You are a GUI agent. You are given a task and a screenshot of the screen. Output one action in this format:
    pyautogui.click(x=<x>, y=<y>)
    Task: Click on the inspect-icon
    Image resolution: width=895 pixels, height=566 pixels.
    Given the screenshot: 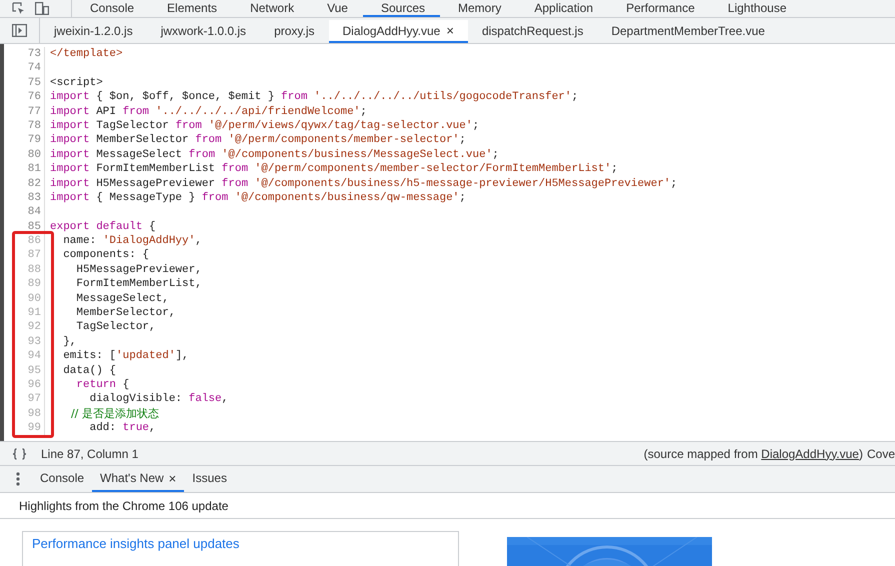 What is the action you would take?
    pyautogui.click(x=18, y=8)
    